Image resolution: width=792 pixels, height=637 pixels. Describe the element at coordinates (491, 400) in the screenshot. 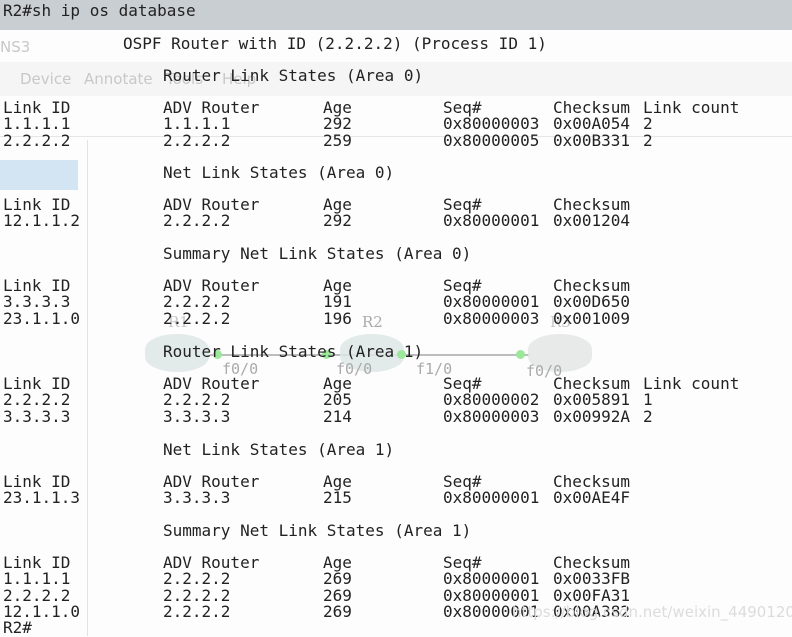

I see `table-cell: 0x80000002` at that location.